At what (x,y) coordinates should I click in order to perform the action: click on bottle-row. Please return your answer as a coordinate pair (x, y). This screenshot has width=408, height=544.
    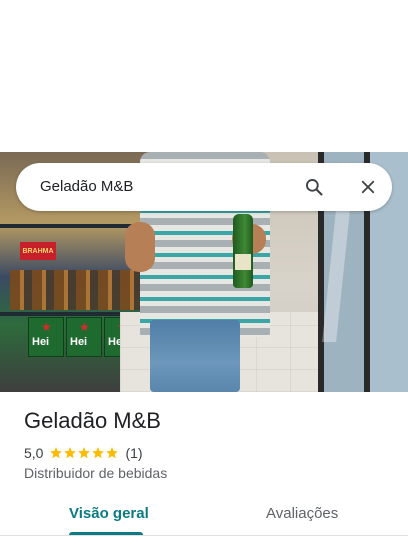
    Looking at the image, I should click on (75, 290).